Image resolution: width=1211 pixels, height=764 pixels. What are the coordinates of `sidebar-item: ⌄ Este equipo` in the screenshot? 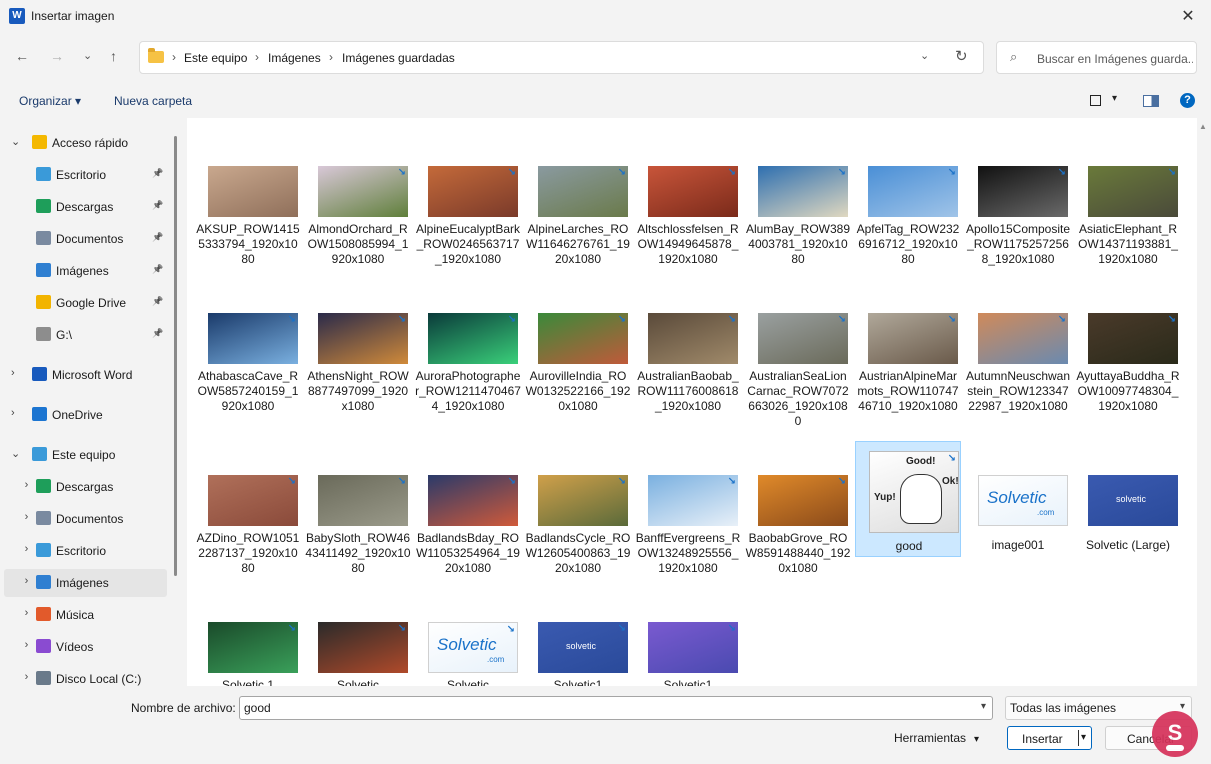 It's located at (85, 455).